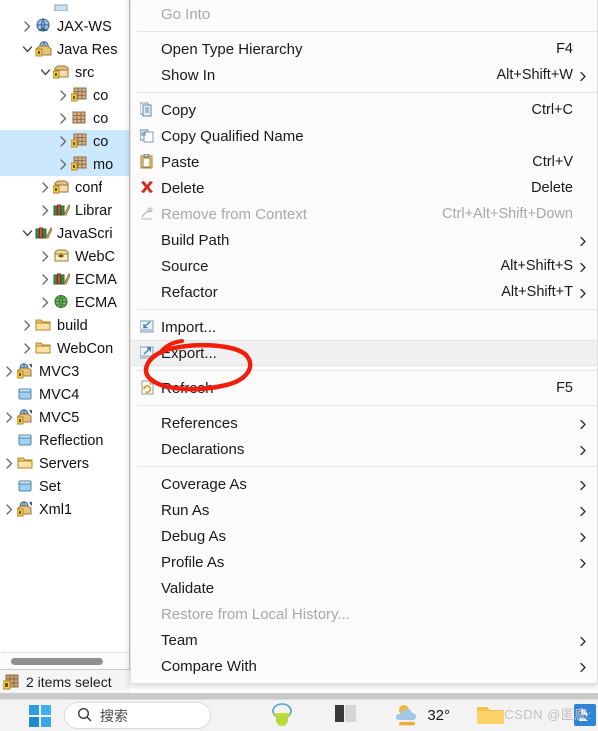  Describe the element at coordinates (96, 302) in the screenshot. I see `tree-row-label: ECMA` at that location.